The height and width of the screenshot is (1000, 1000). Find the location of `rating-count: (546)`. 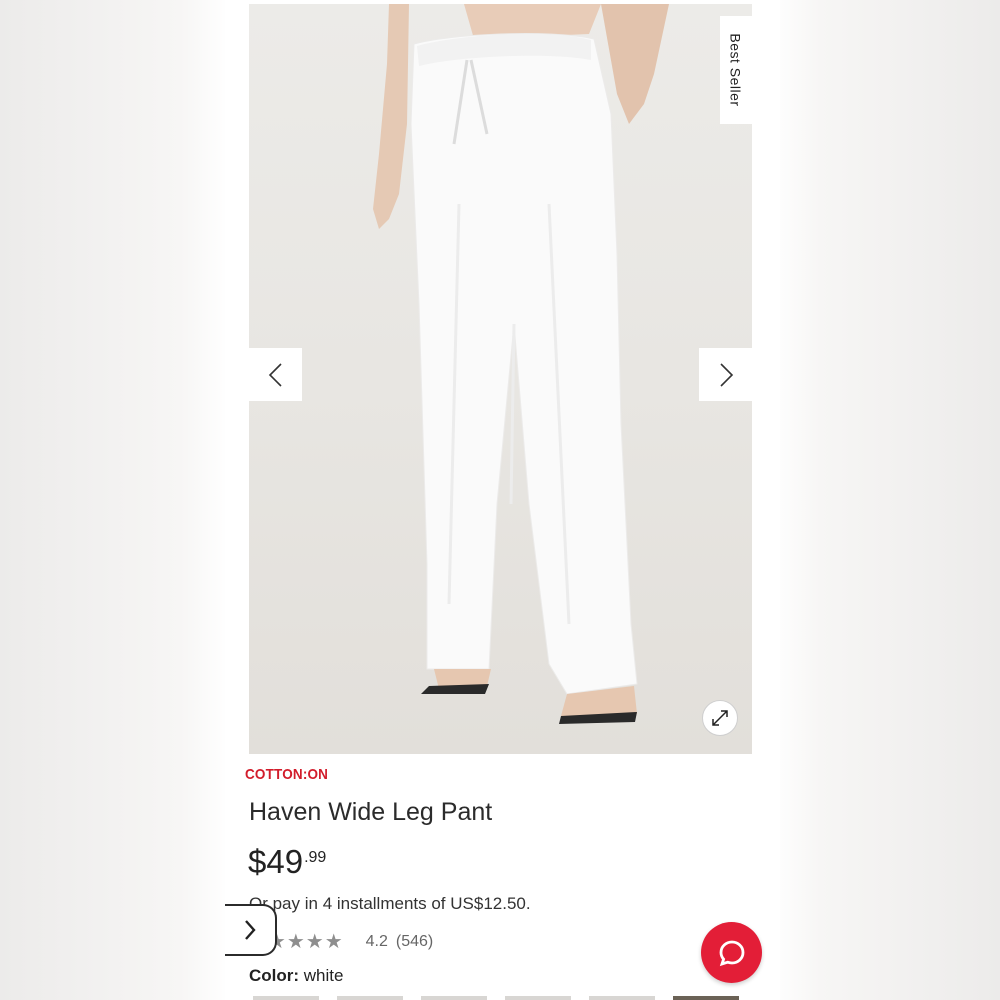

rating-count: (546) is located at coordinates (414, 942).